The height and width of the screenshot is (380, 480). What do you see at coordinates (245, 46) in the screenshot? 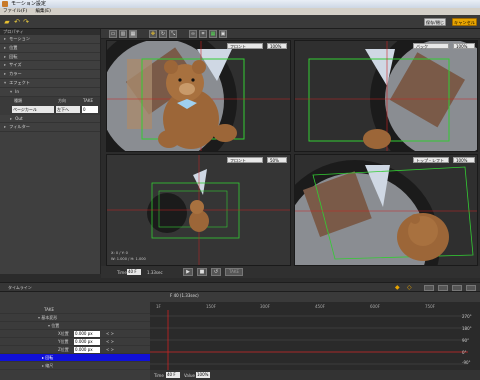
I see `view1-camera-select: フロント` at bounding box center [245, 46].